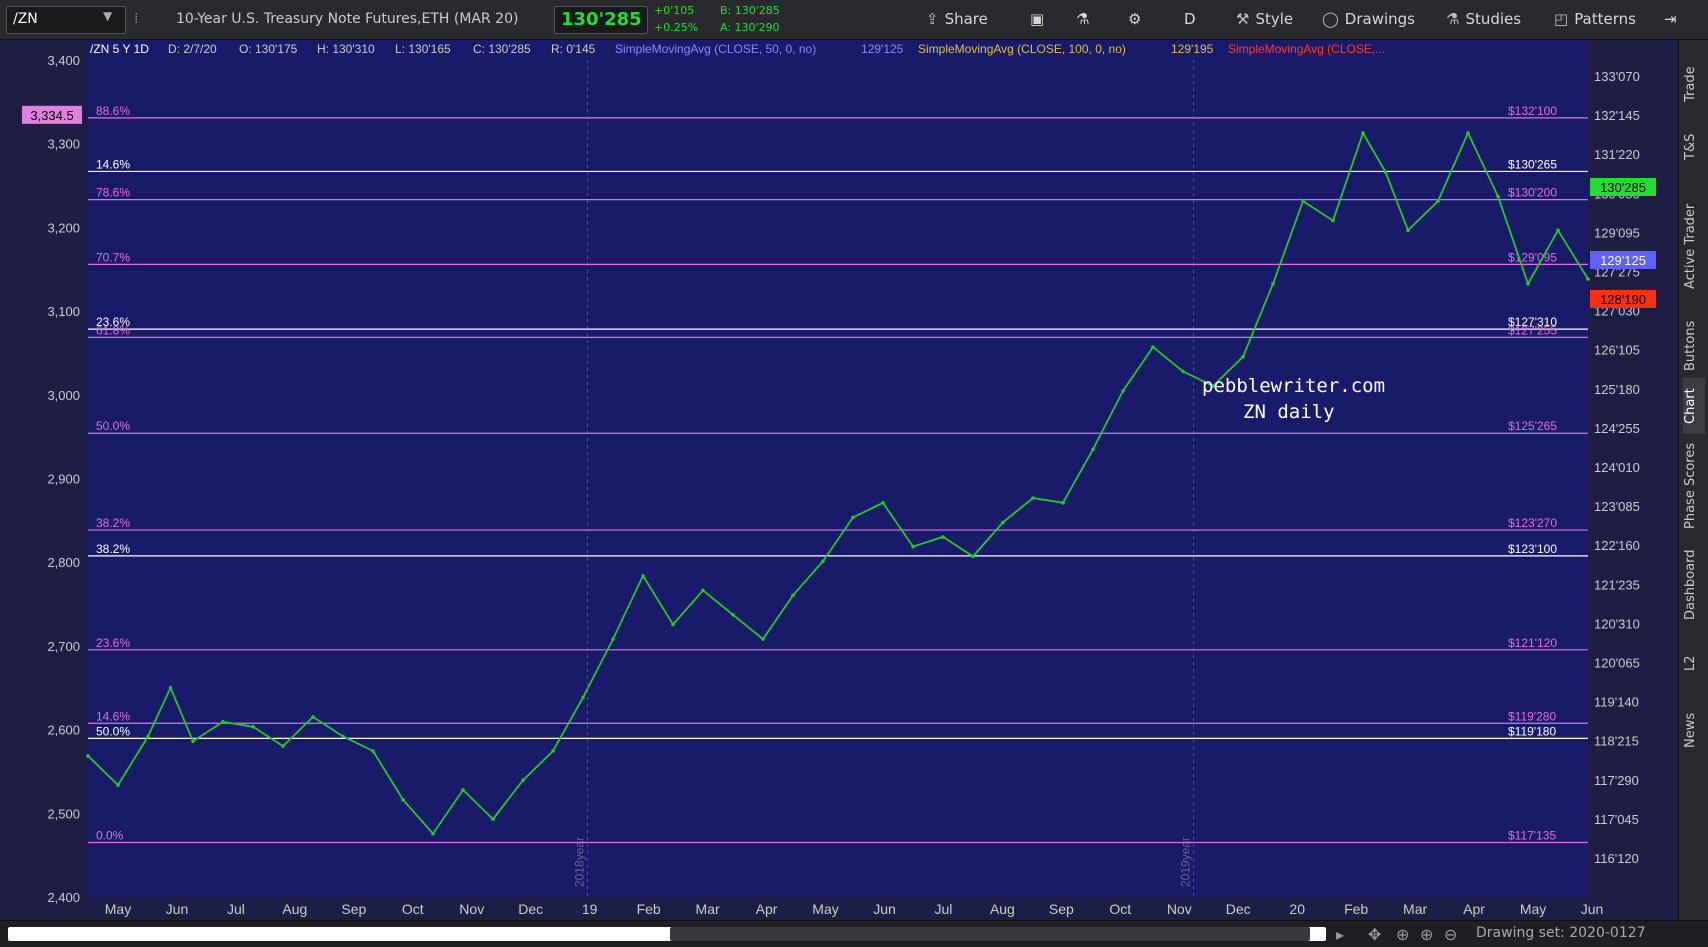 The image size is (1708, 947). What do you see at coordinates (1192, 49) in the screenshot?
I see `header-field: 129'195` at bounding box center [1192, 49].